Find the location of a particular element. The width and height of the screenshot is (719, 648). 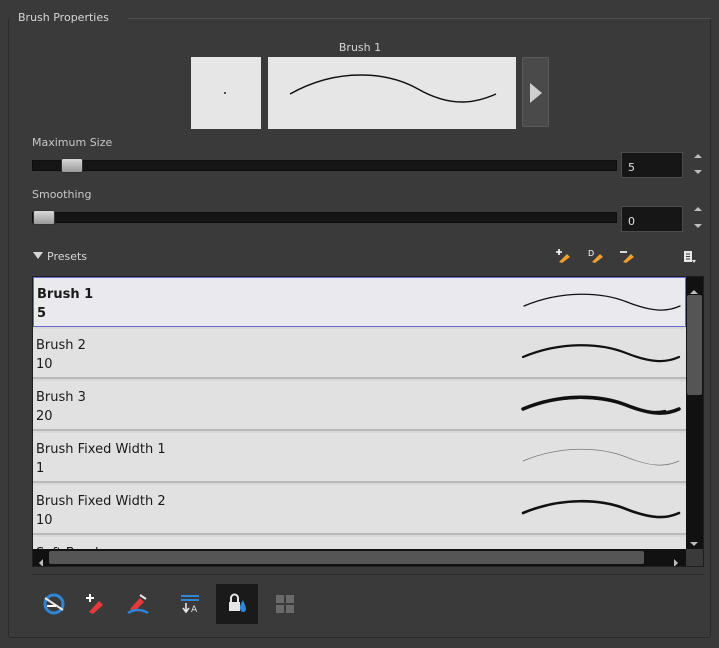

new-preset-button is located at coordinates (564, 258).